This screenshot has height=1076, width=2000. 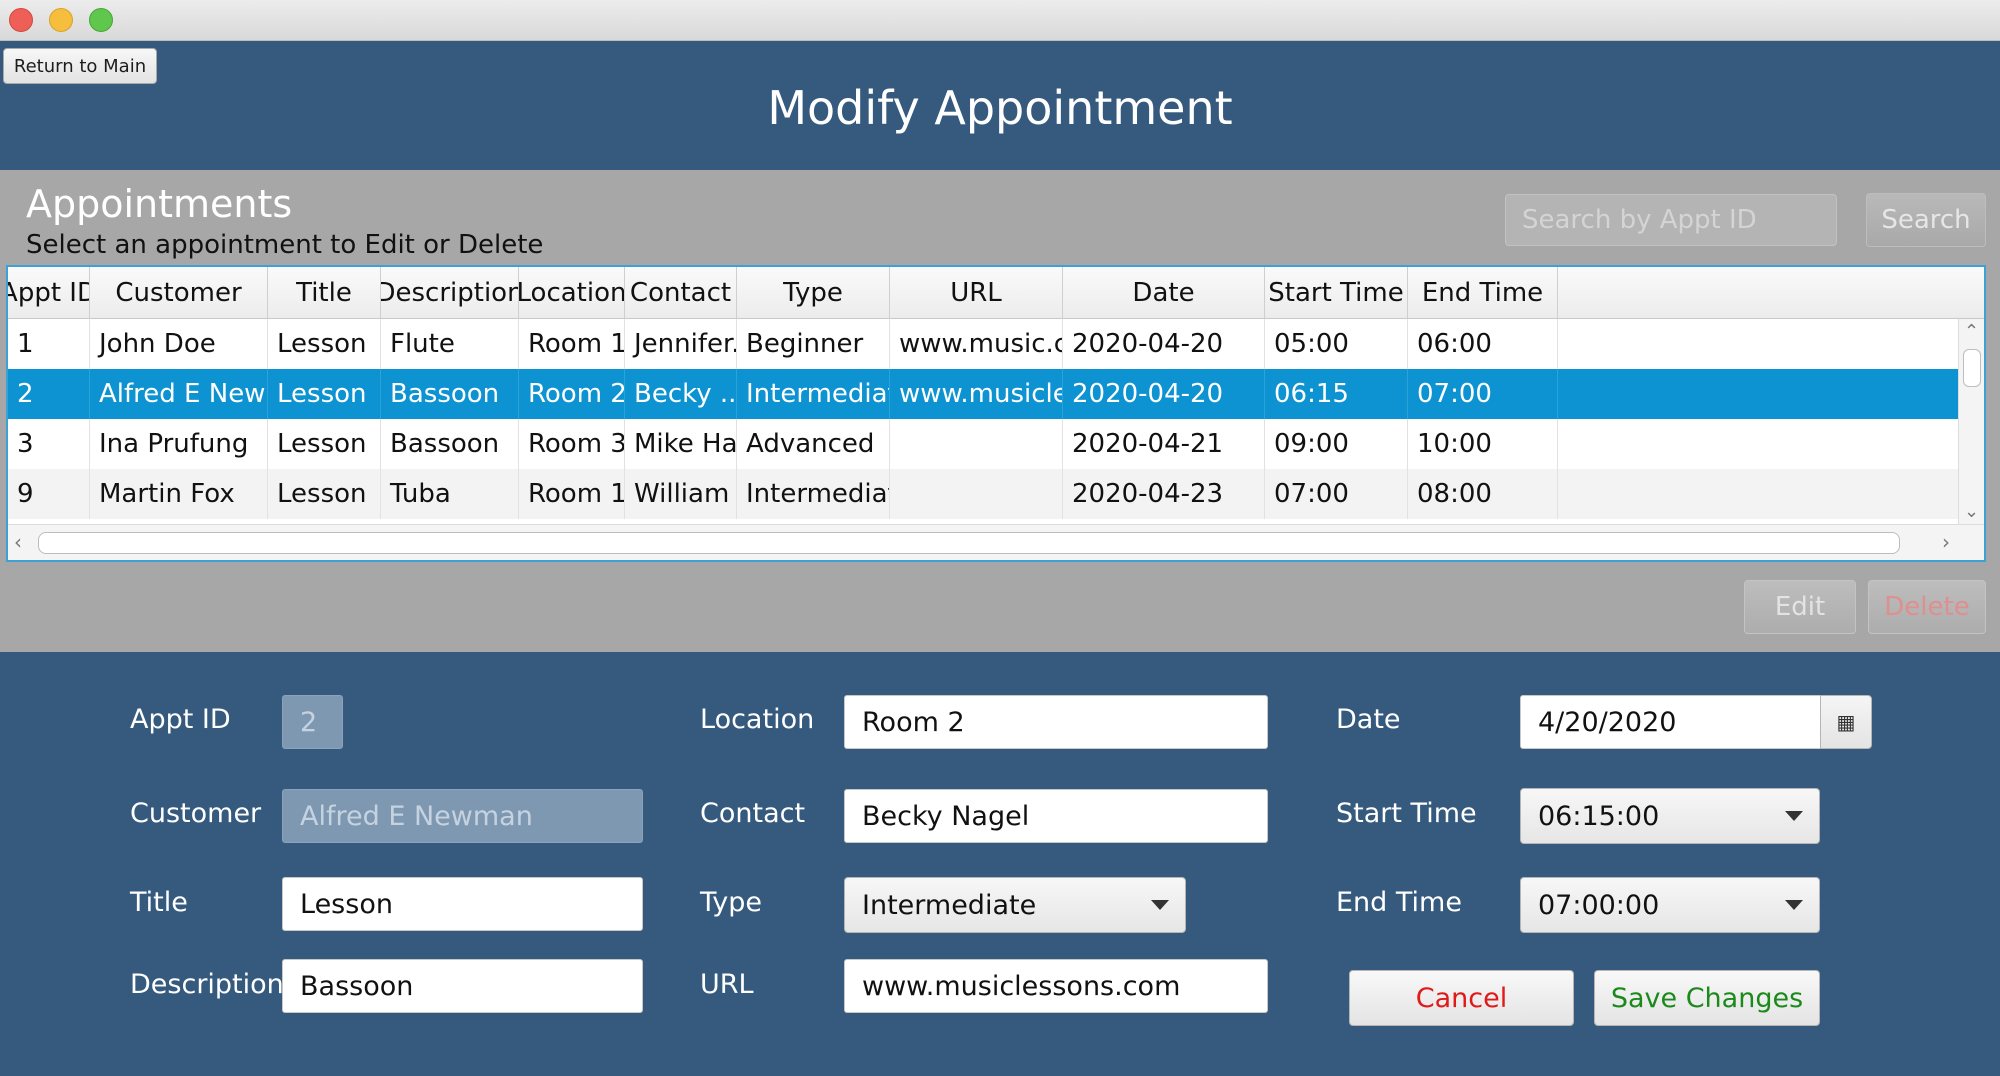 I want to click on column-header: Type, so click(x=813, y=293).